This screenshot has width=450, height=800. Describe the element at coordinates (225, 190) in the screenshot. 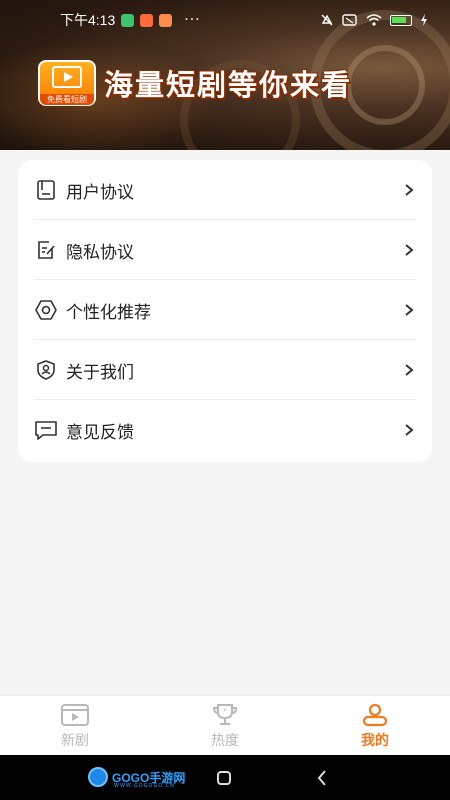

I see `menu-item-user-agreement: 用户协议` at that location.